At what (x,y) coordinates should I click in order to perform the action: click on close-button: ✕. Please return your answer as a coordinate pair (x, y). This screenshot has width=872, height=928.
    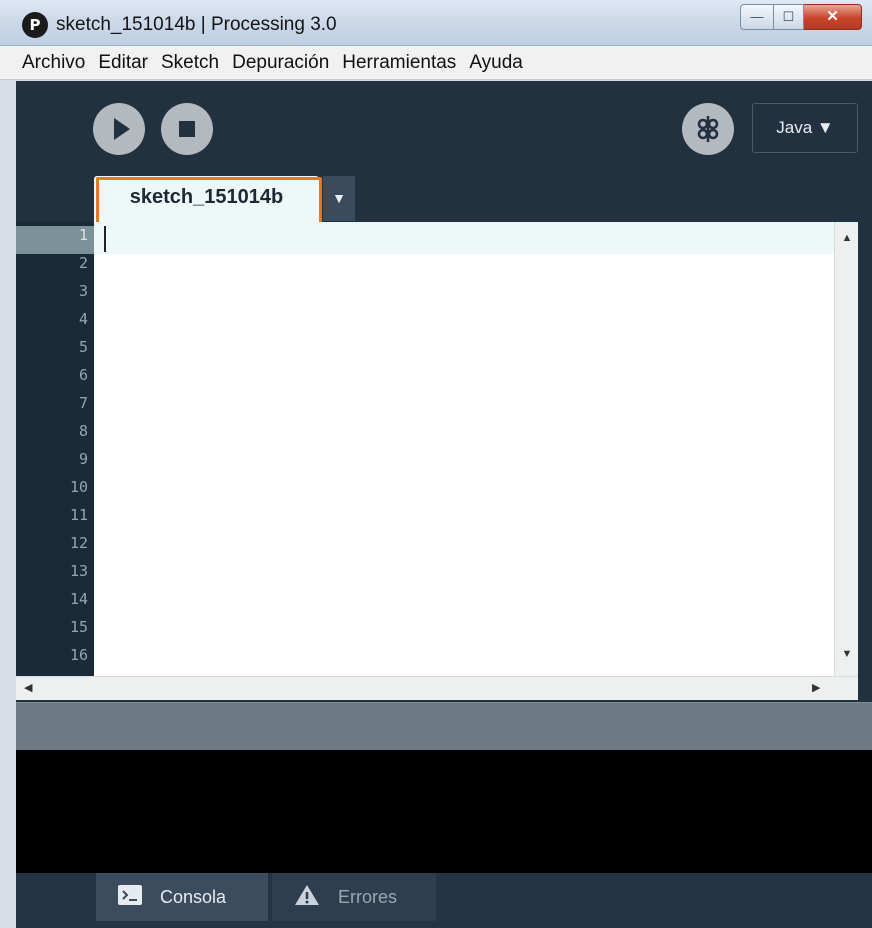
    Looking at the image, I should click on (833, 17).